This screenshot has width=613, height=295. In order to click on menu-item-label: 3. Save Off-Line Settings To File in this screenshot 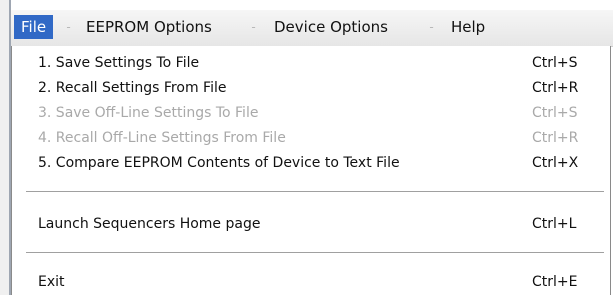, I will do `click(148, 113)`.